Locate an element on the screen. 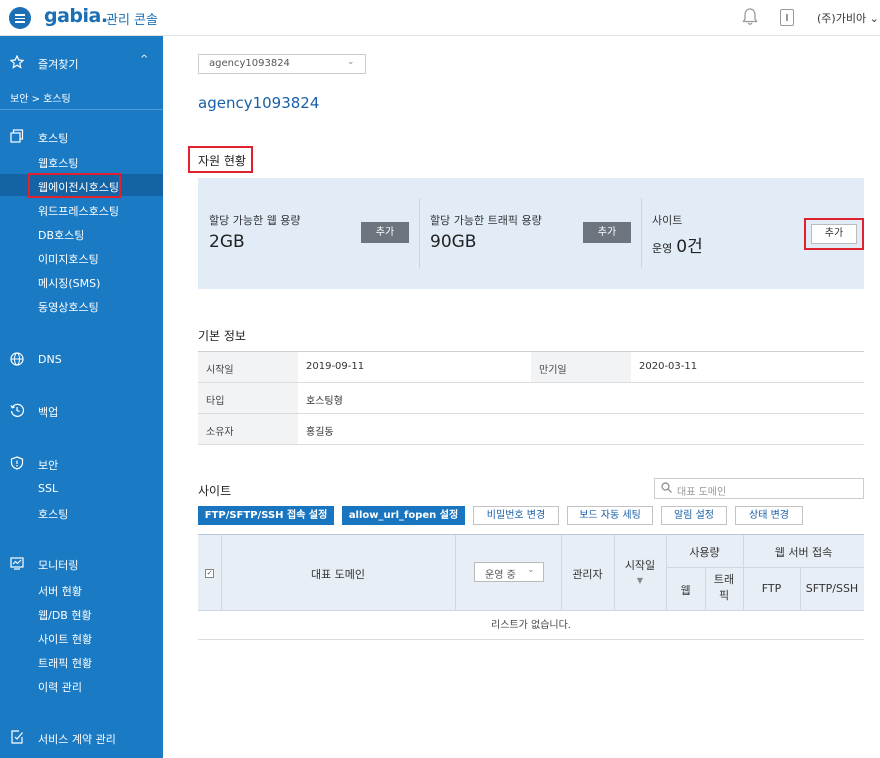  site-count: 사이트 운영 0건 is located at coordinates (727, 233).